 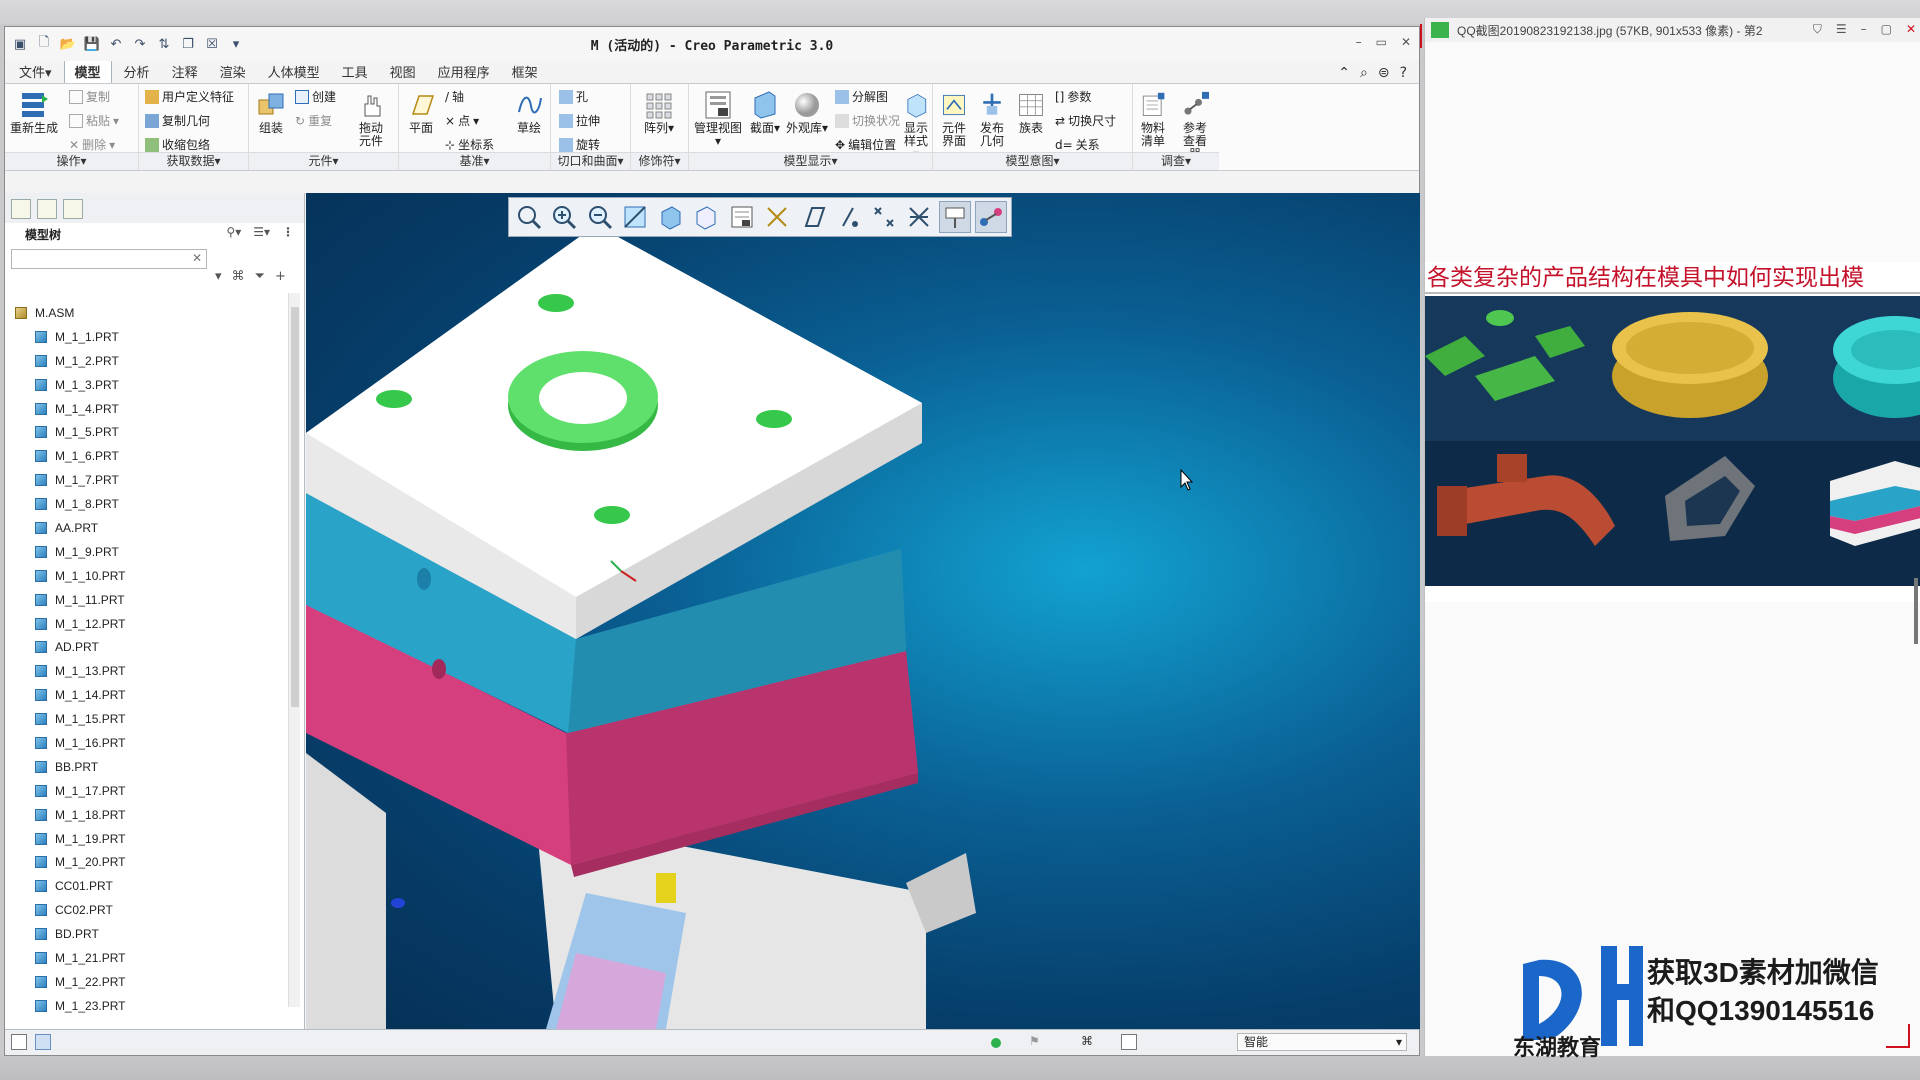 I want to click on tree-item: M_1_18.PRT, so click(x=150, y=815).